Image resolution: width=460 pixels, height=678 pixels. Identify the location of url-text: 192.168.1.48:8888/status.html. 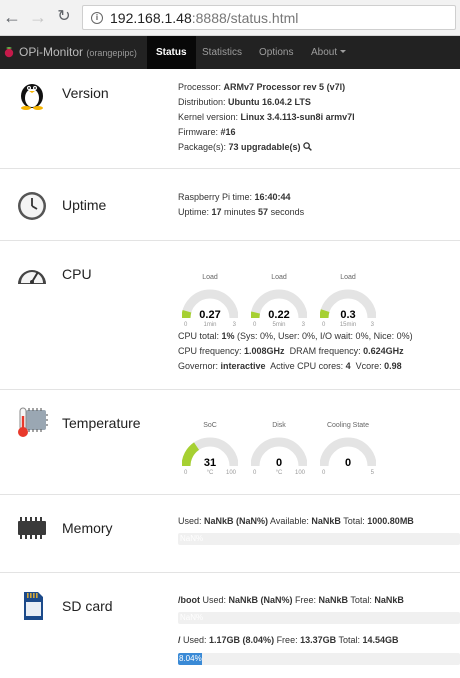
(204, 18).